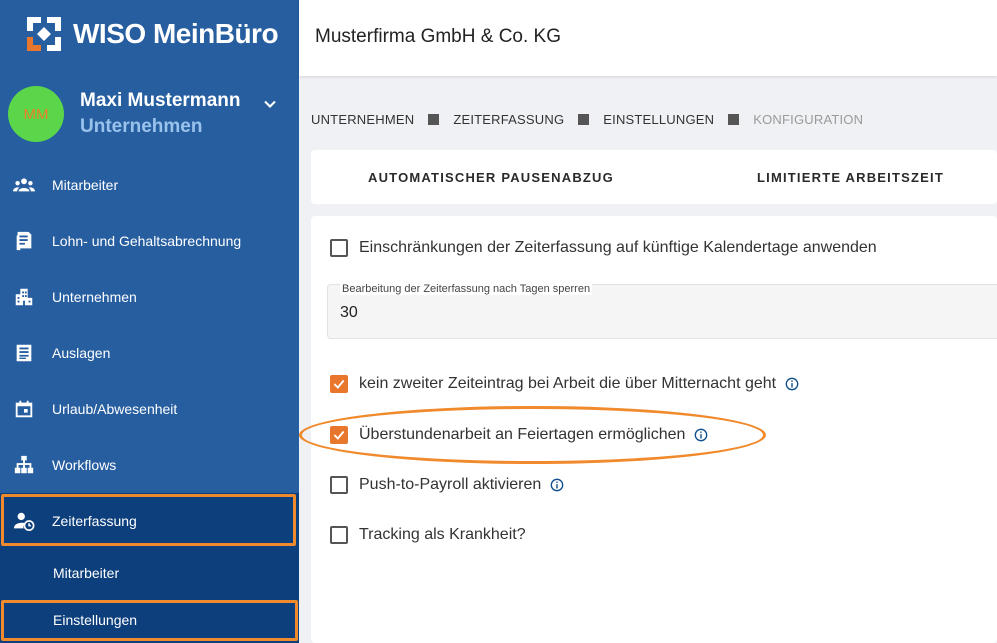 The width and height of the screenshot is (997, 643). What do you see at coordinates (349, 312) in the screenshot?
I see `lock-days-value: 30` at bounding box center [349, 312].